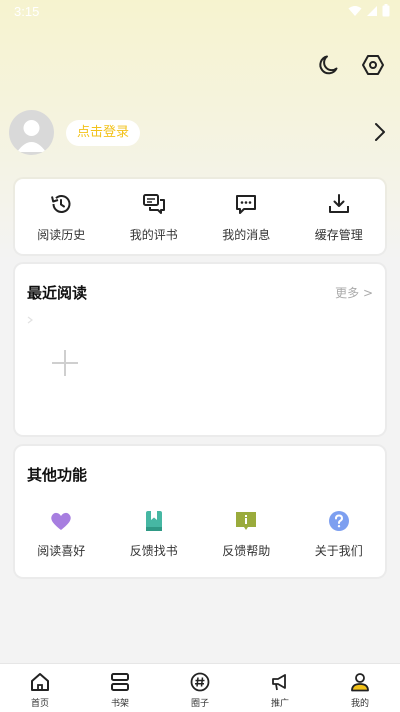  Describe the element at coordinates (200, 12) in the screenshot. I see `status-bar: 3:15` at that location.